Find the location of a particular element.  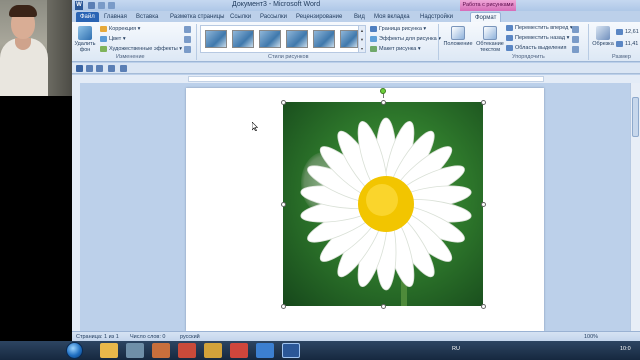

align-icon is located at coordinates (575, 29).